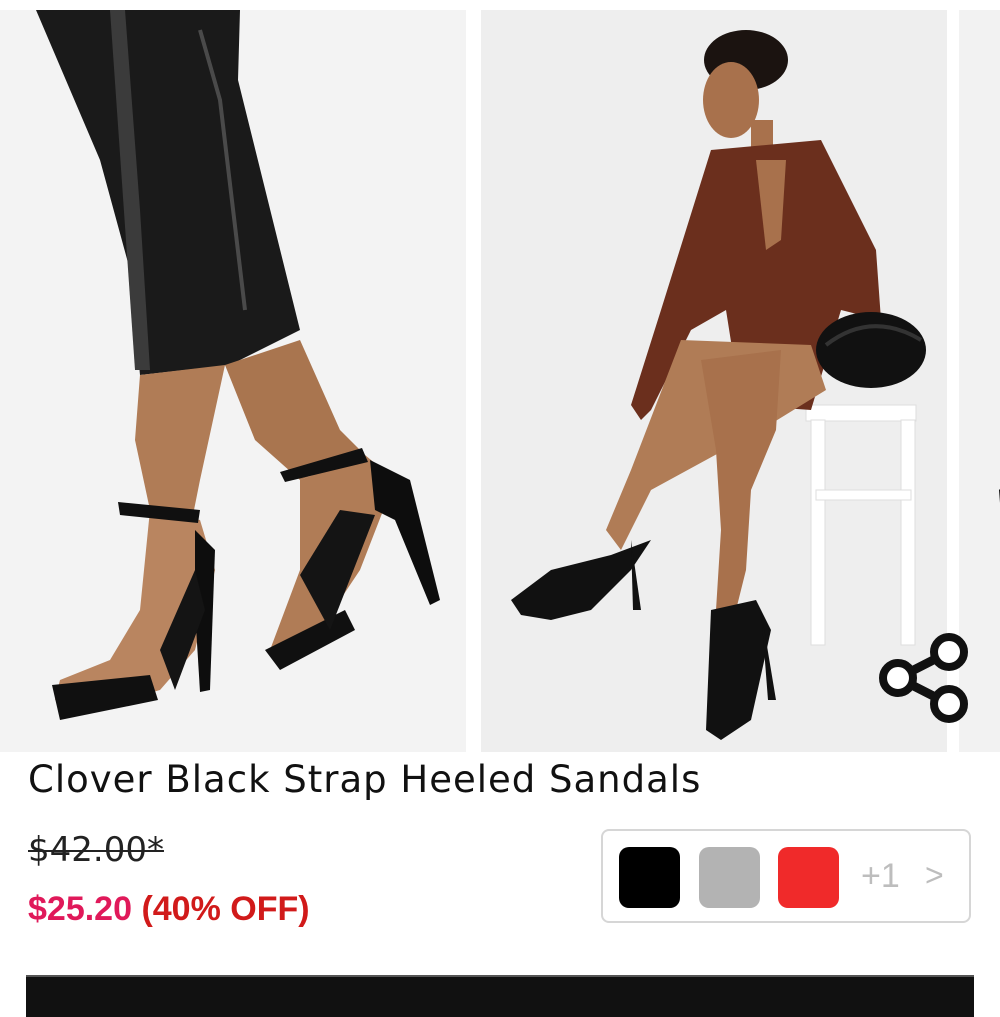  I want to click on share-button, so click(924, 678).